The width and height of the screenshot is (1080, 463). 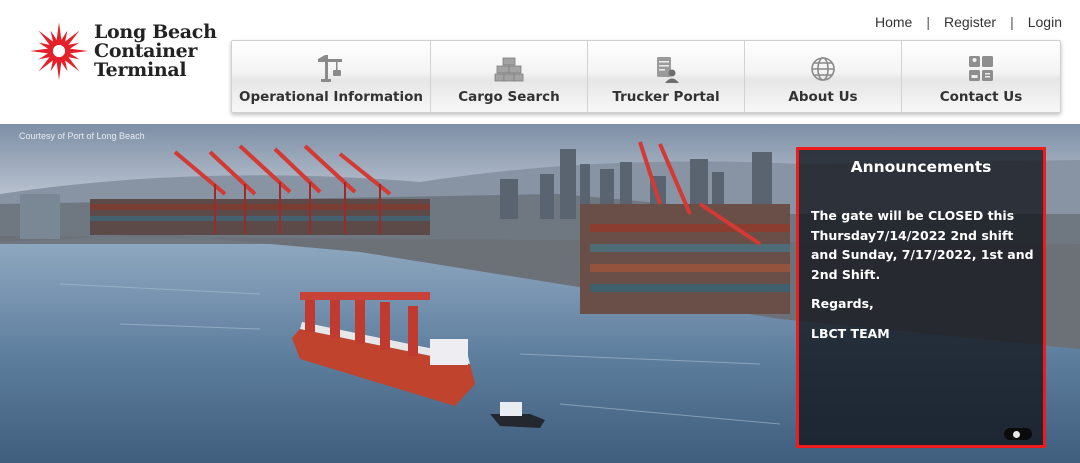 I want to click on pager-dot-active, so click(x=1016, y=434).